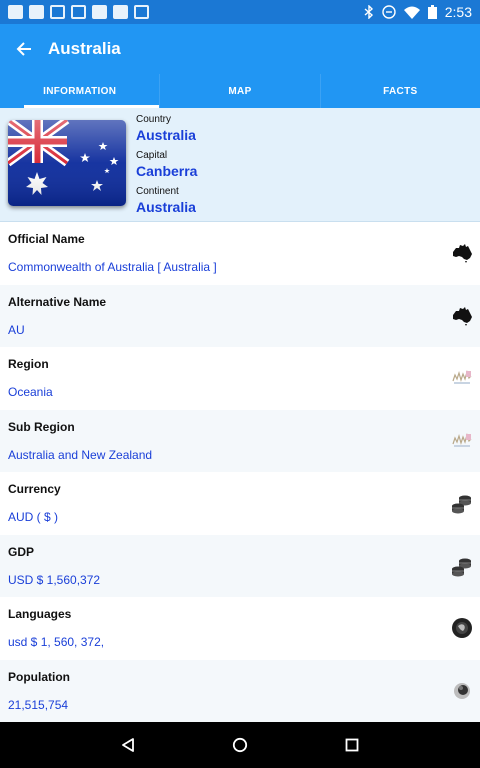 Image resolution: width=480 pixels, height=768 pixels. I want to click on info-row-population: Population 21,515,754, so click(240, 690).